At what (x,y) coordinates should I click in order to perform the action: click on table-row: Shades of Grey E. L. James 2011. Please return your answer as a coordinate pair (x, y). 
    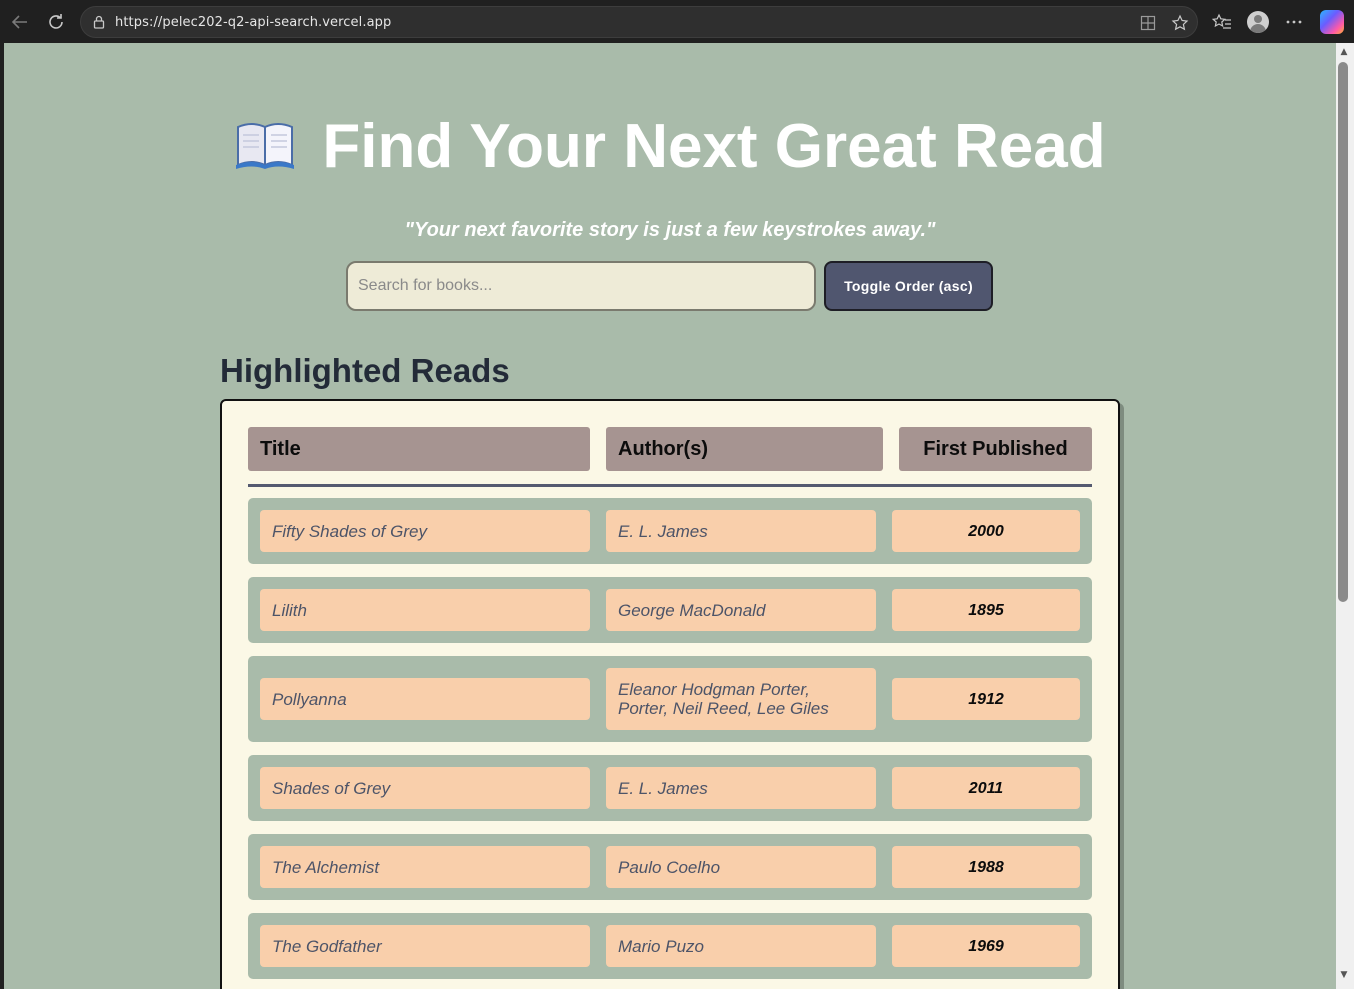
    Looking at the image, I should click on (670, 788).